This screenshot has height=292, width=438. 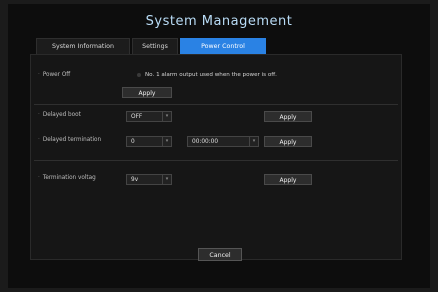 What do you see at coordinates (288, 179) in the screenshot?
I see `termination-voltage-apply-button: Apply` at bounding box center [288, 179].